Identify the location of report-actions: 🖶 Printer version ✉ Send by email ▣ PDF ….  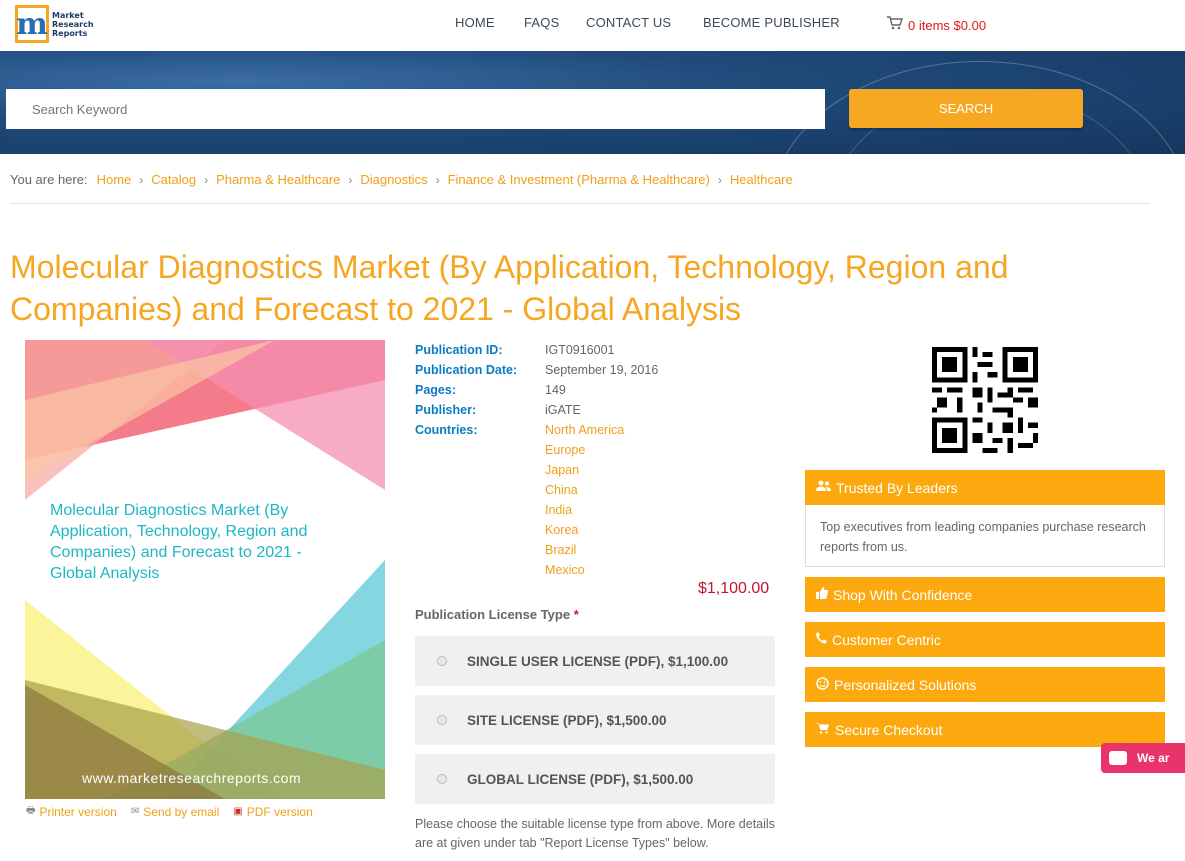
(176, 811).